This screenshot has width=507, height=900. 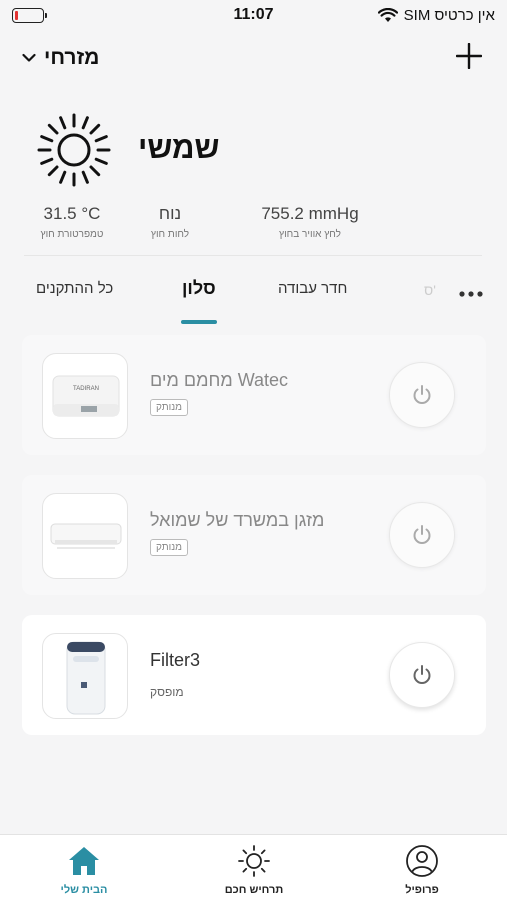 What do you see at coordinates (72, 234) in the screenshot?
I see `stat-label: טמפרטורת חוץ` at bounding box center [72, 234].